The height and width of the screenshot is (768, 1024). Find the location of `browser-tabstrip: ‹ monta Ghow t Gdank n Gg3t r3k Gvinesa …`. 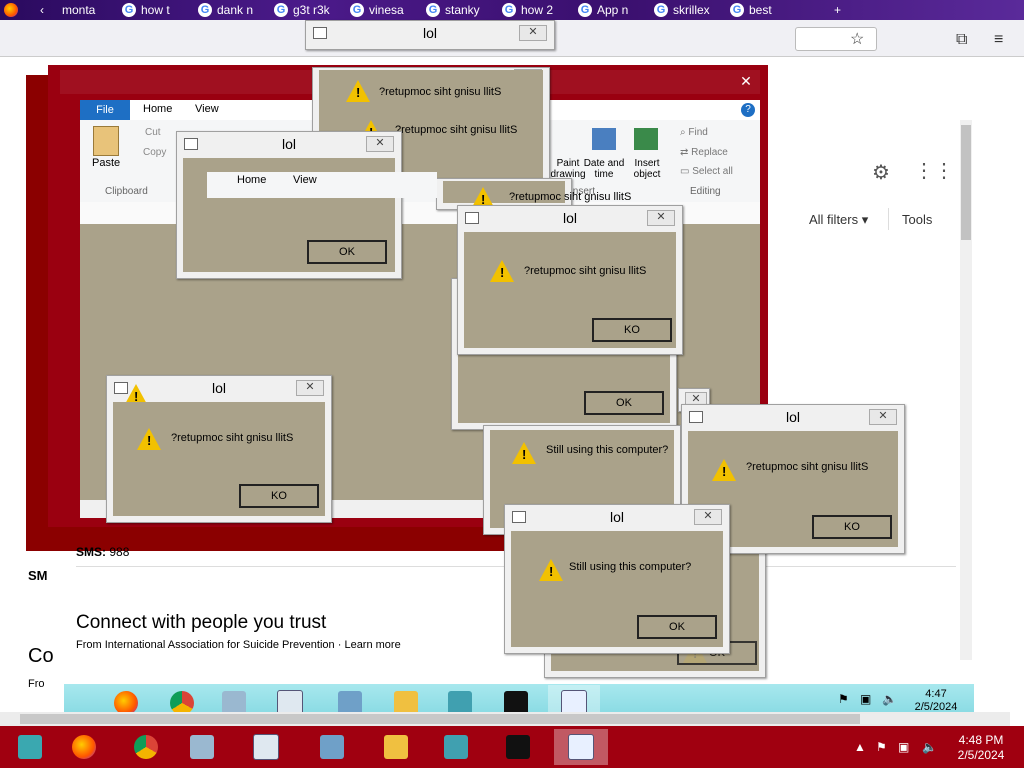

browser-tabstrip: ‹ monta Ghow t Gdank n Gg3t r3k Gvinesa … is located at coordinates (512, 10).